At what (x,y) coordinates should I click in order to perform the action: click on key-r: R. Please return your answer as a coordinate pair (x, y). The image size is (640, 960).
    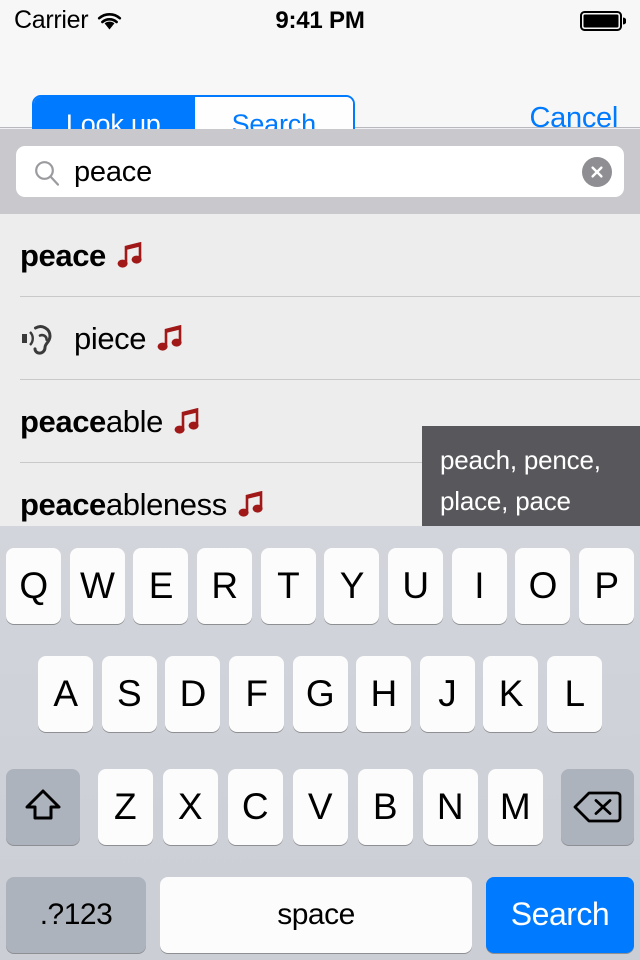
    Looking at the image, I should click on (224, 586).